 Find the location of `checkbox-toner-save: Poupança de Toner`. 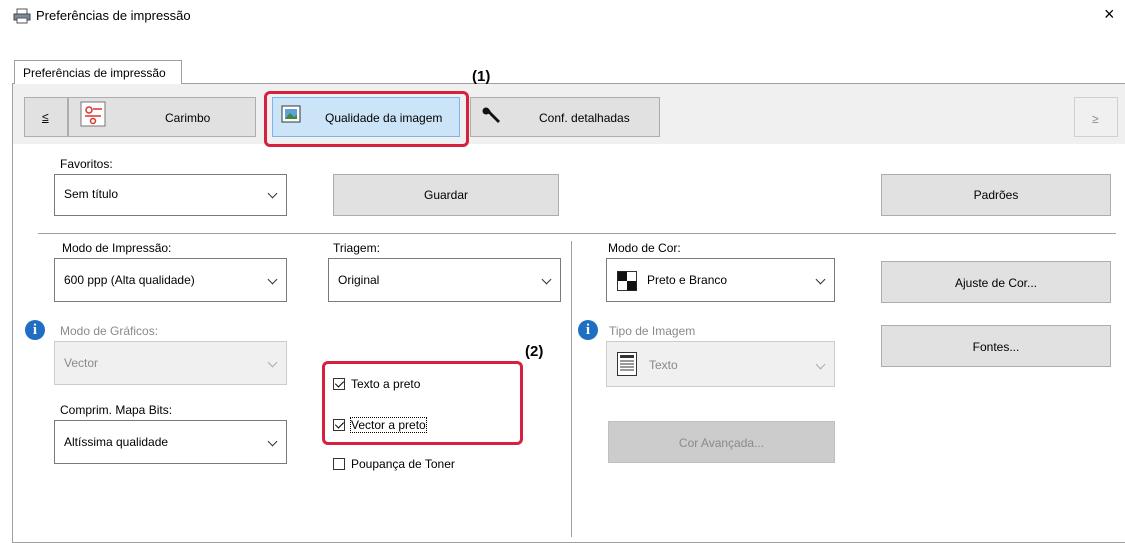

checkbox-toner-save: Poupança de Toner is located at coordinates (423, 465).